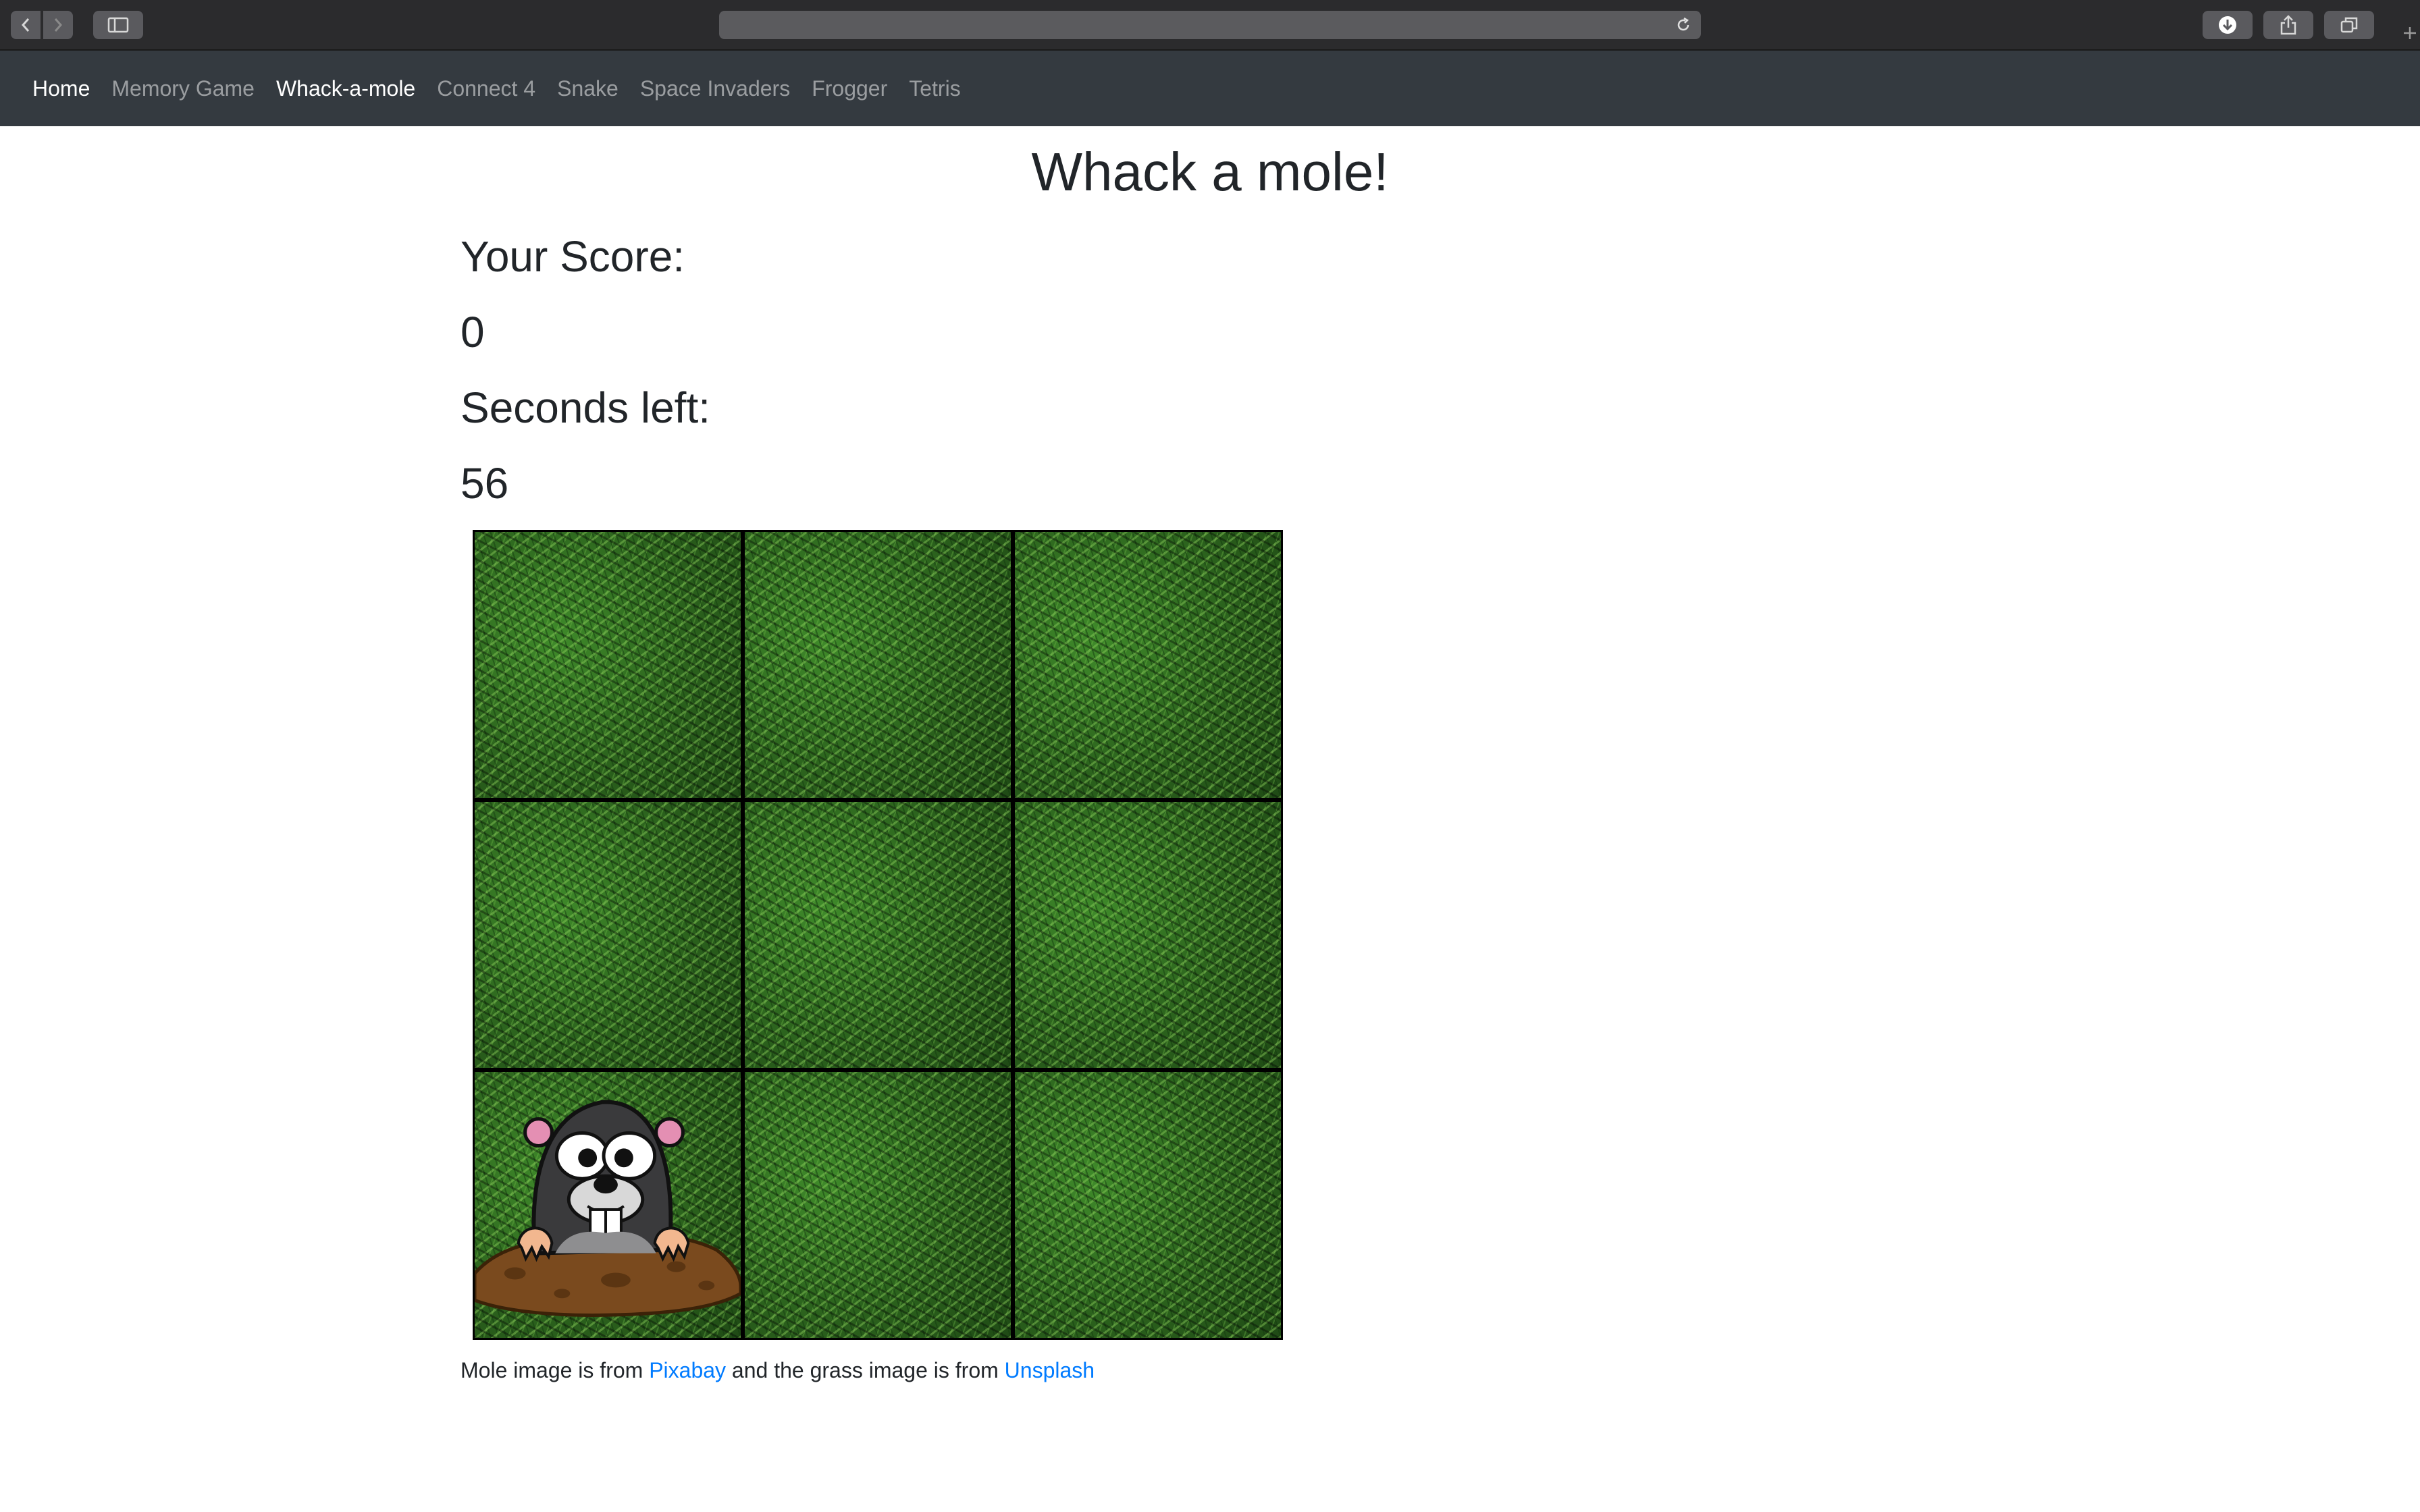 The height and width of the screenshot is (1512, 2420). Describe the element at coordinates (486, 89) in the screenshot. I see `nav-link-connect-4: Connect 4` at that location.